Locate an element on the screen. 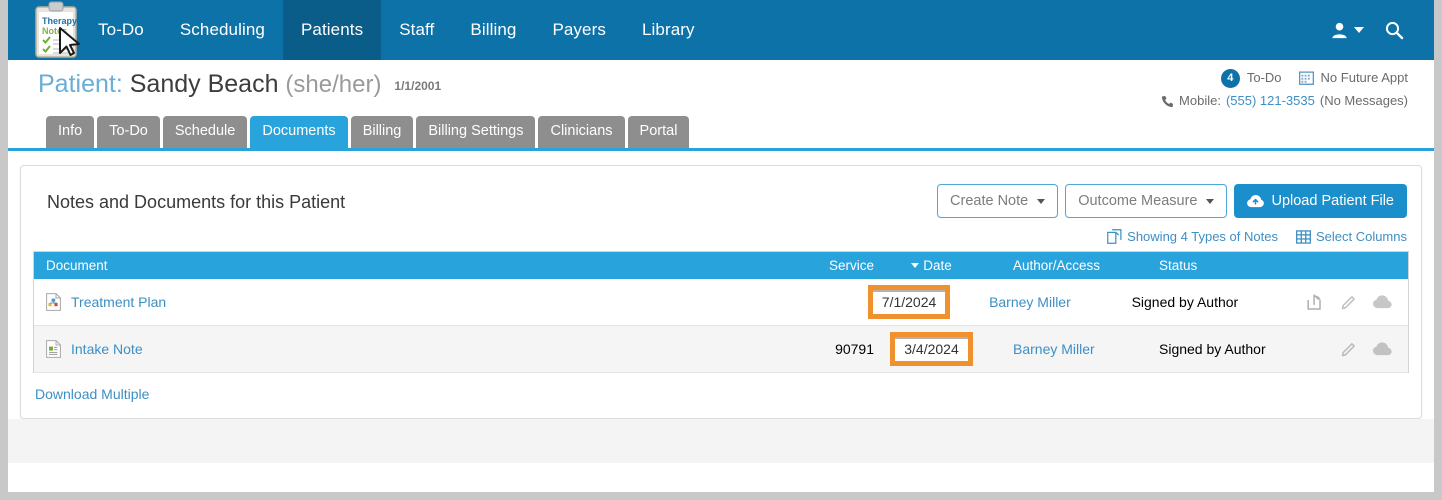 This screenshot has width=1442, height=500. phone-number-link: (555) 121-3535 is located at coordinates (1270, 101).